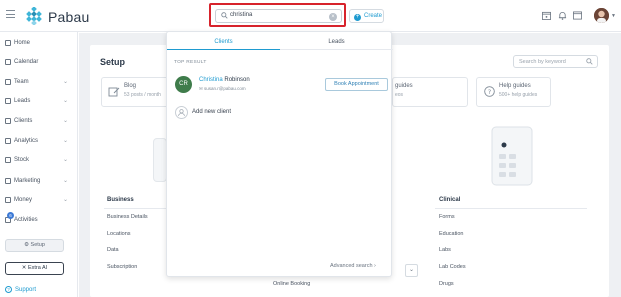 Image resolution: width=621 pixels, height=297 pixels. I want to click on sidebar-item-clients: Clients ⌄, so click(39, 123).